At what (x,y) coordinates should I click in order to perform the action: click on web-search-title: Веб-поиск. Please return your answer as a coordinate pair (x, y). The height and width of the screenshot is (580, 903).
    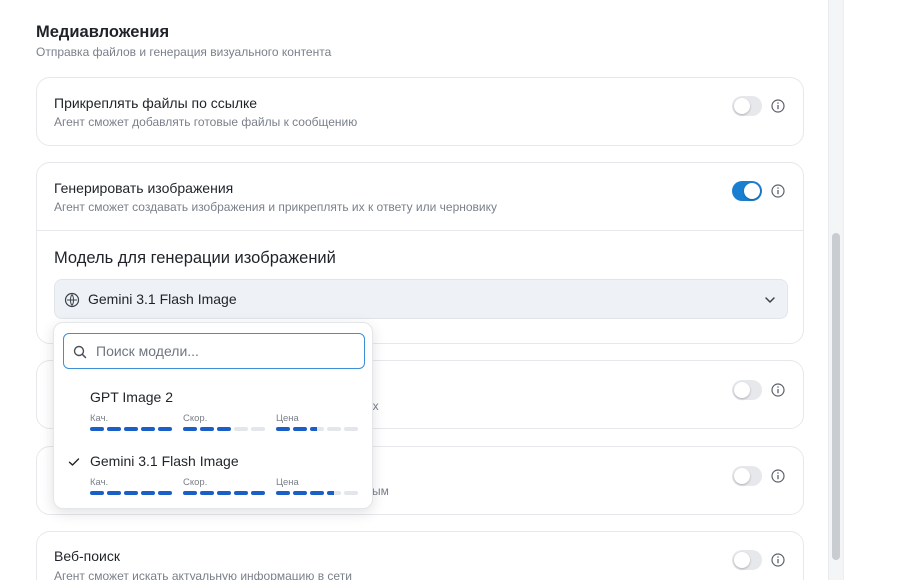
    Looking at the image, I should click on (87, 556).